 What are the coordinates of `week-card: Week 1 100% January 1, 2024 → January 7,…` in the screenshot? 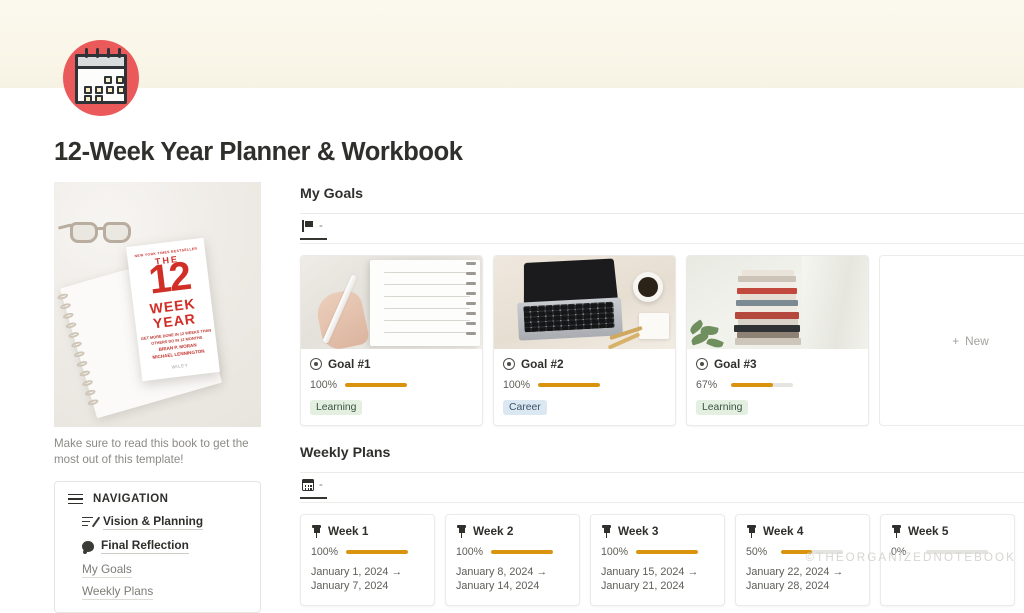 It's located at (367, 560).